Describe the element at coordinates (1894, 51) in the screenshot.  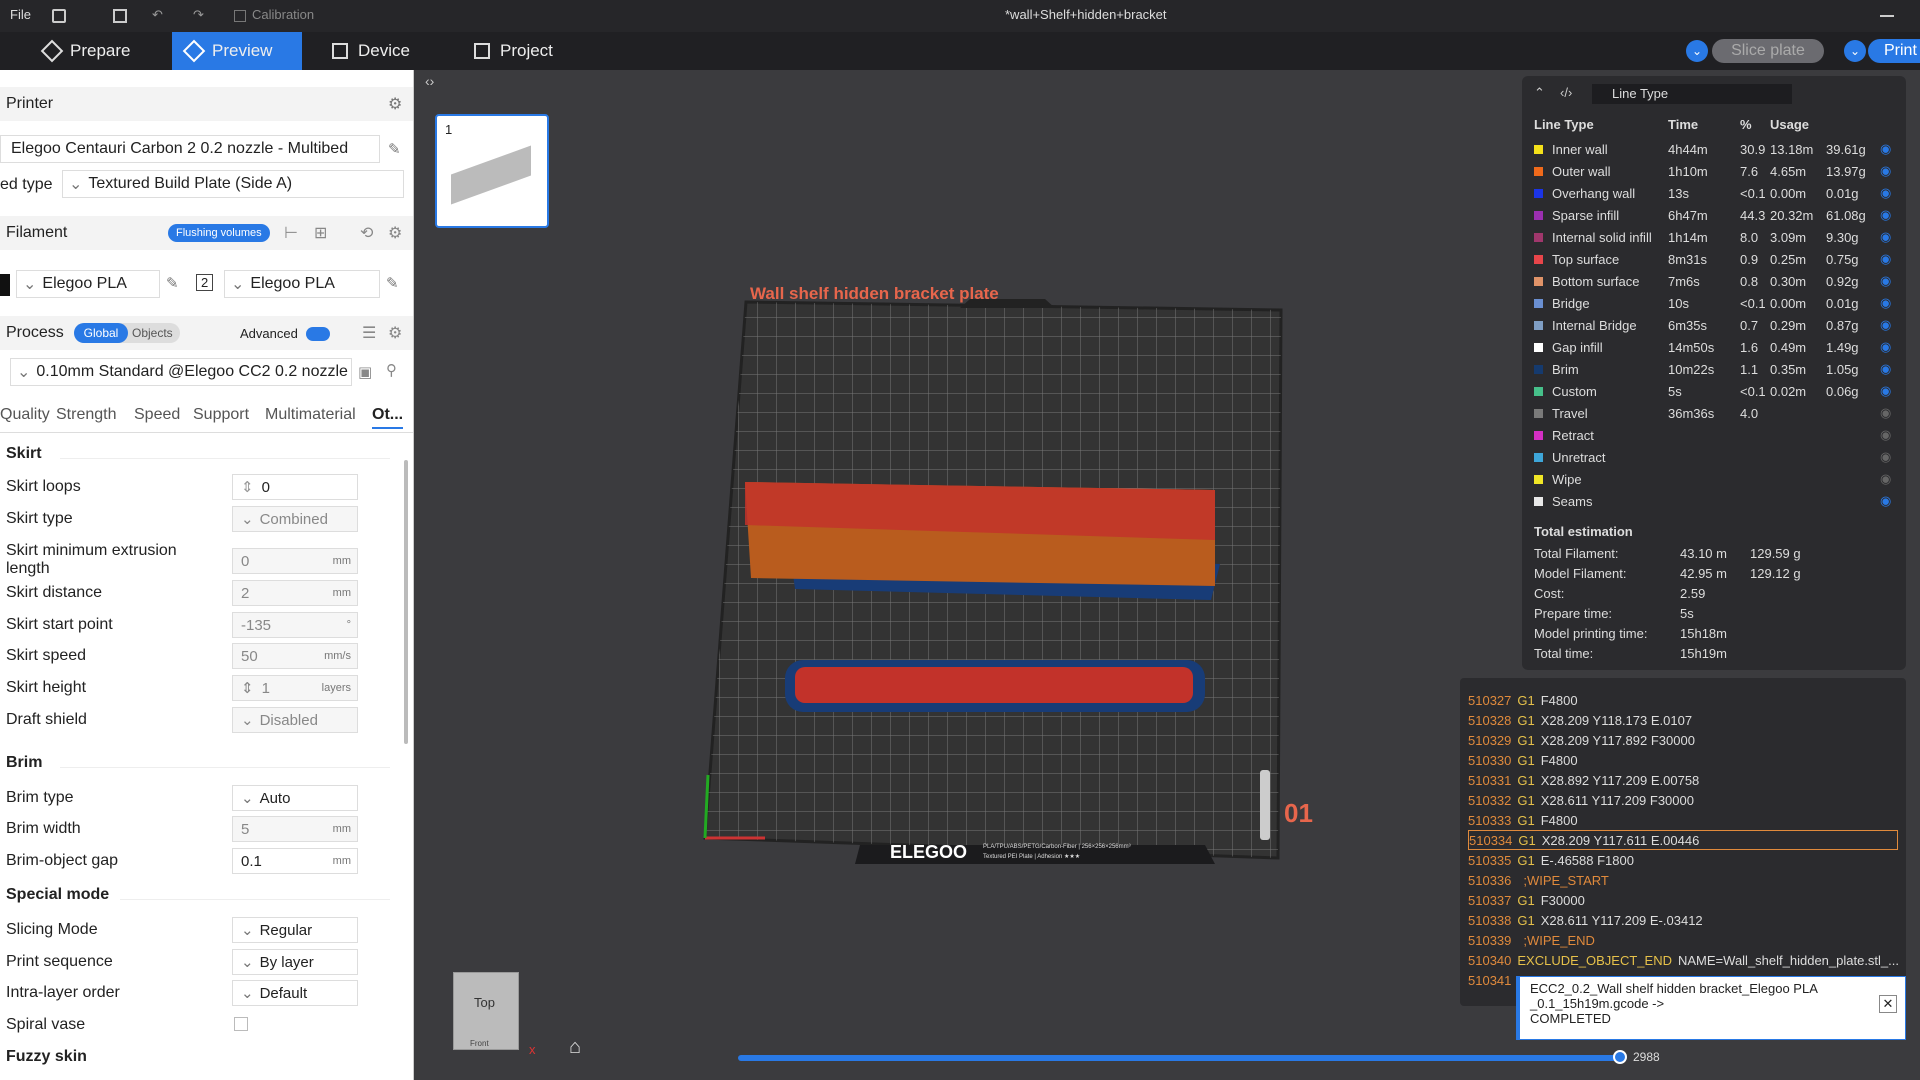
I see `print-button: Print` at that location.